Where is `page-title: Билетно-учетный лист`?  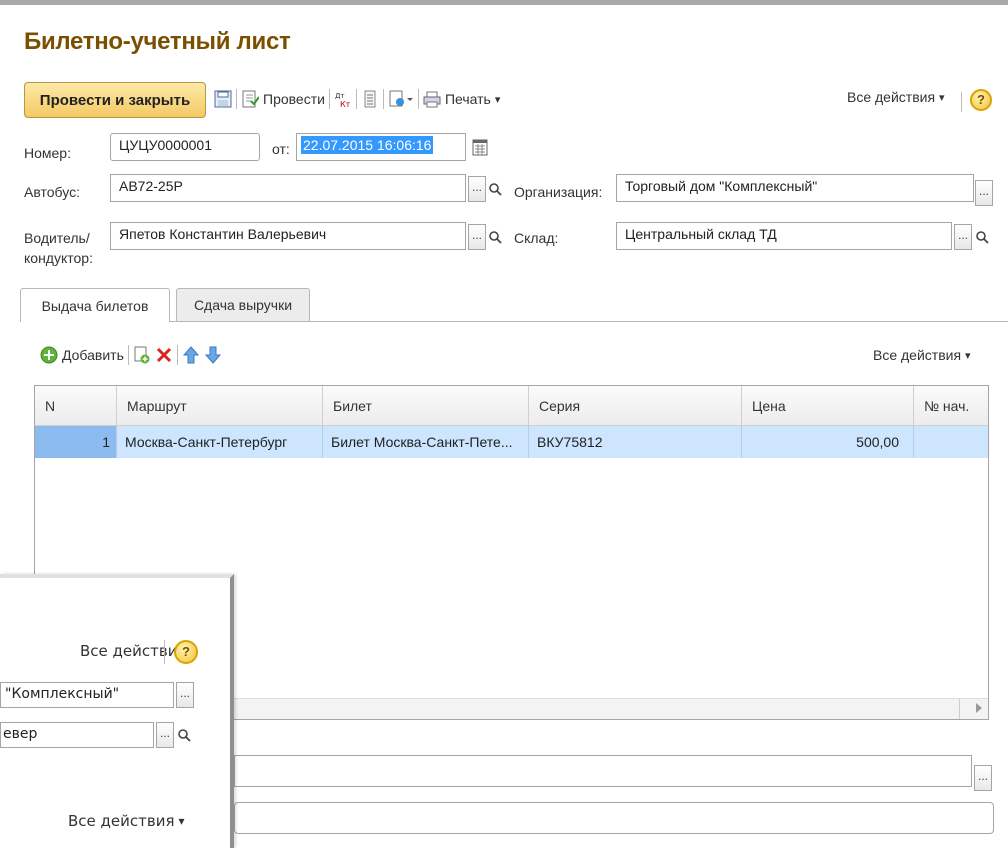 page-title: Билетно-учетный лист is located at coordinates (157, 41).